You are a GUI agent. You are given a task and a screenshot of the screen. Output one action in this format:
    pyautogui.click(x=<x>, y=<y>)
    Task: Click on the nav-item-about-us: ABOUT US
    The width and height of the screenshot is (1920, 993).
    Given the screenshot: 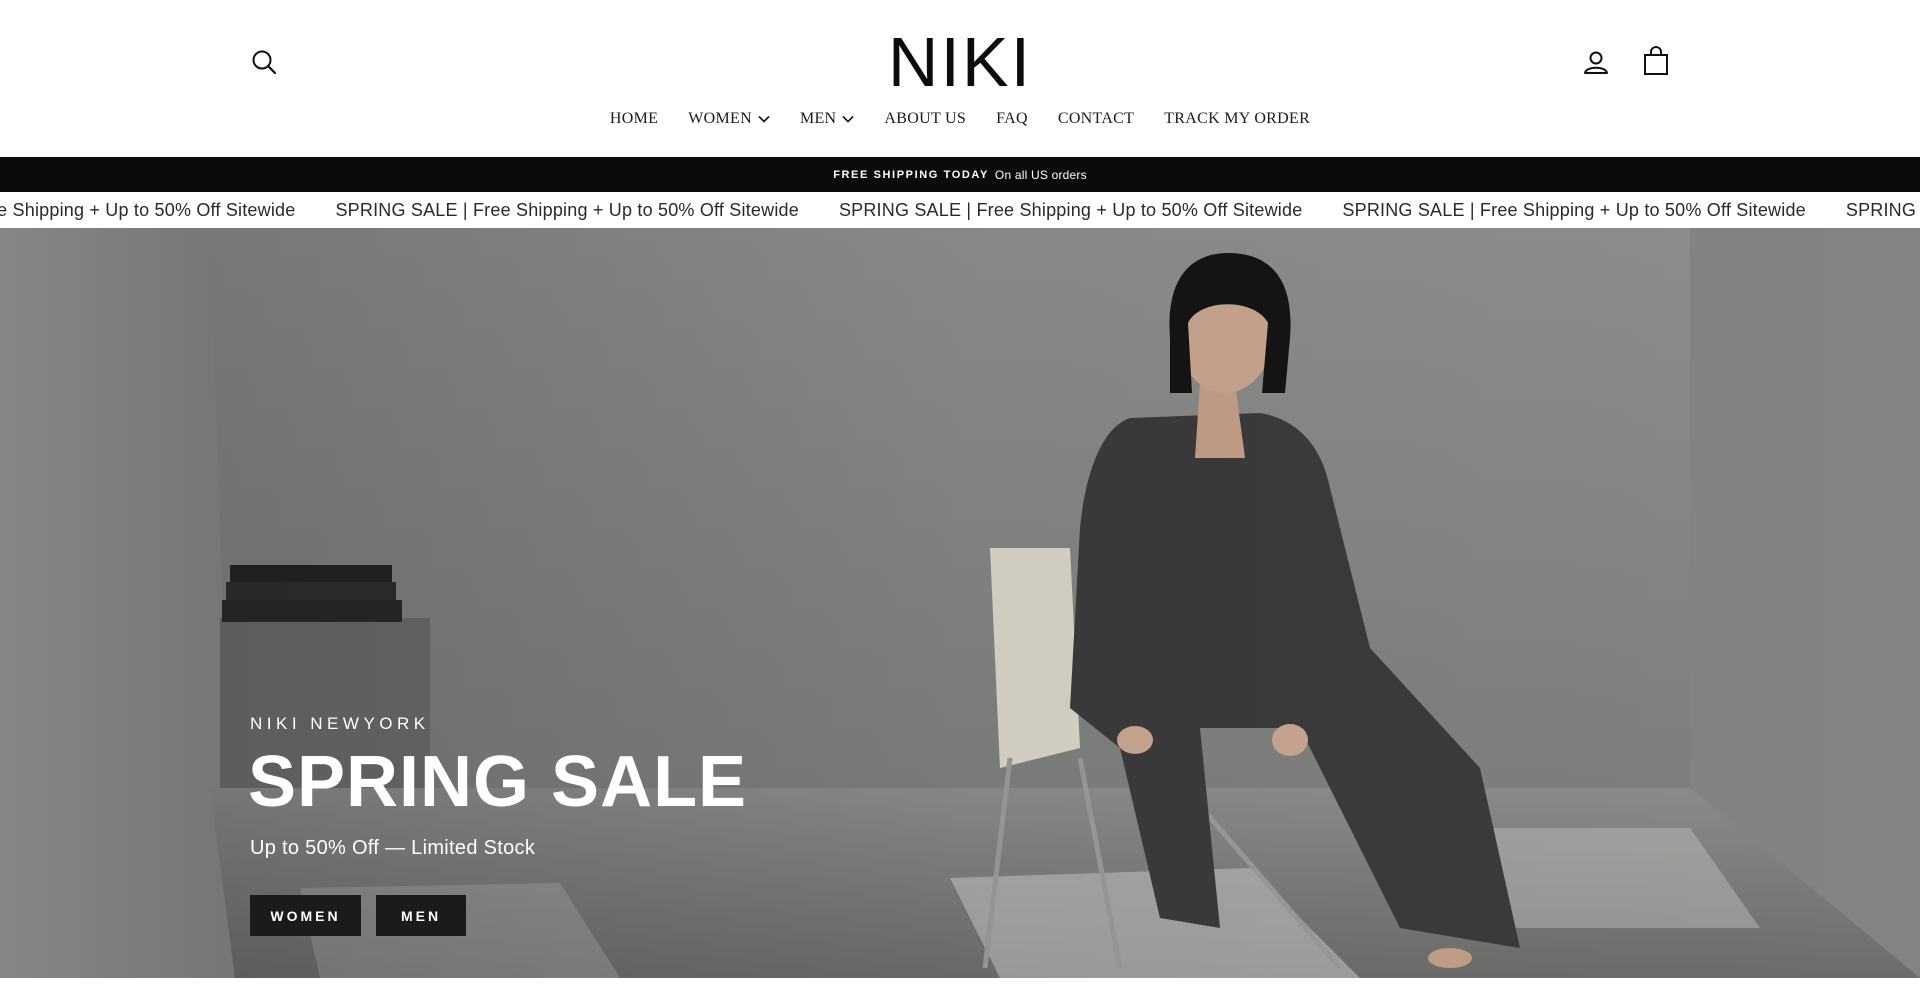 What is the action you would take?
    pyautogui.click(x=925, y=119)
    